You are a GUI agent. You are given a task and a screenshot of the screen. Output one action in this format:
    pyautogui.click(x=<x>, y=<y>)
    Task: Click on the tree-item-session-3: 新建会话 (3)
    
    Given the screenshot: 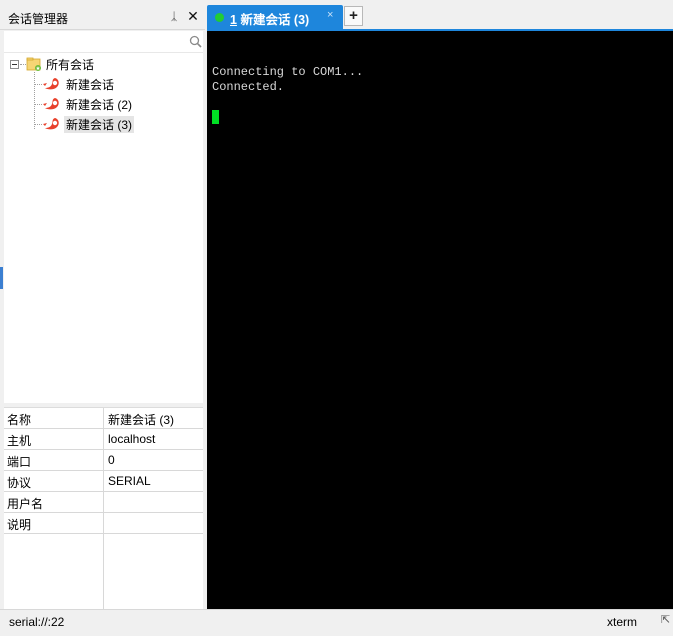 What is the action you would take?
    pyautogui.click(x=92, y=123)
    